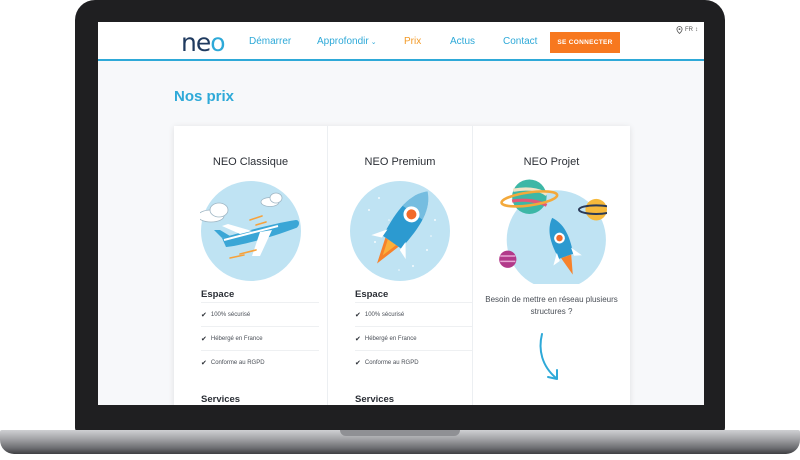 This screenshot has width=800, height=460. I want to click on login-button: SE CONNECTER, so click(585, 42).